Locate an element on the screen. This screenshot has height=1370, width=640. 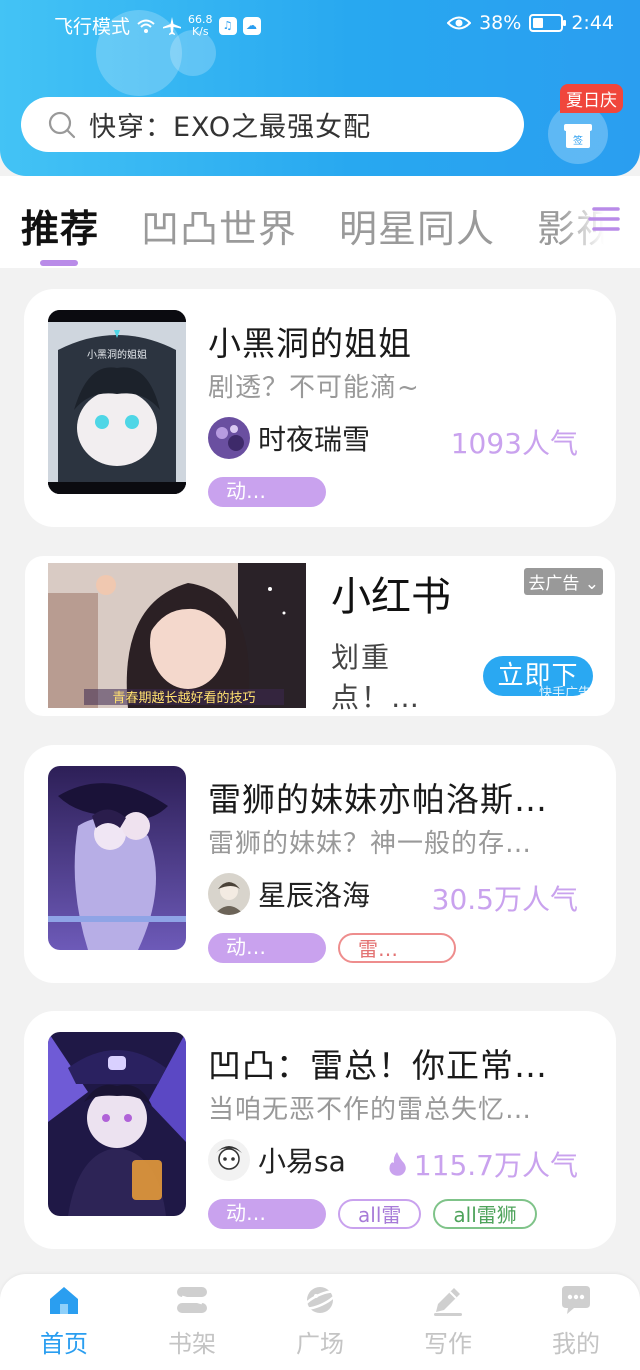
airplane-icon is located at coordinates (172, 25).